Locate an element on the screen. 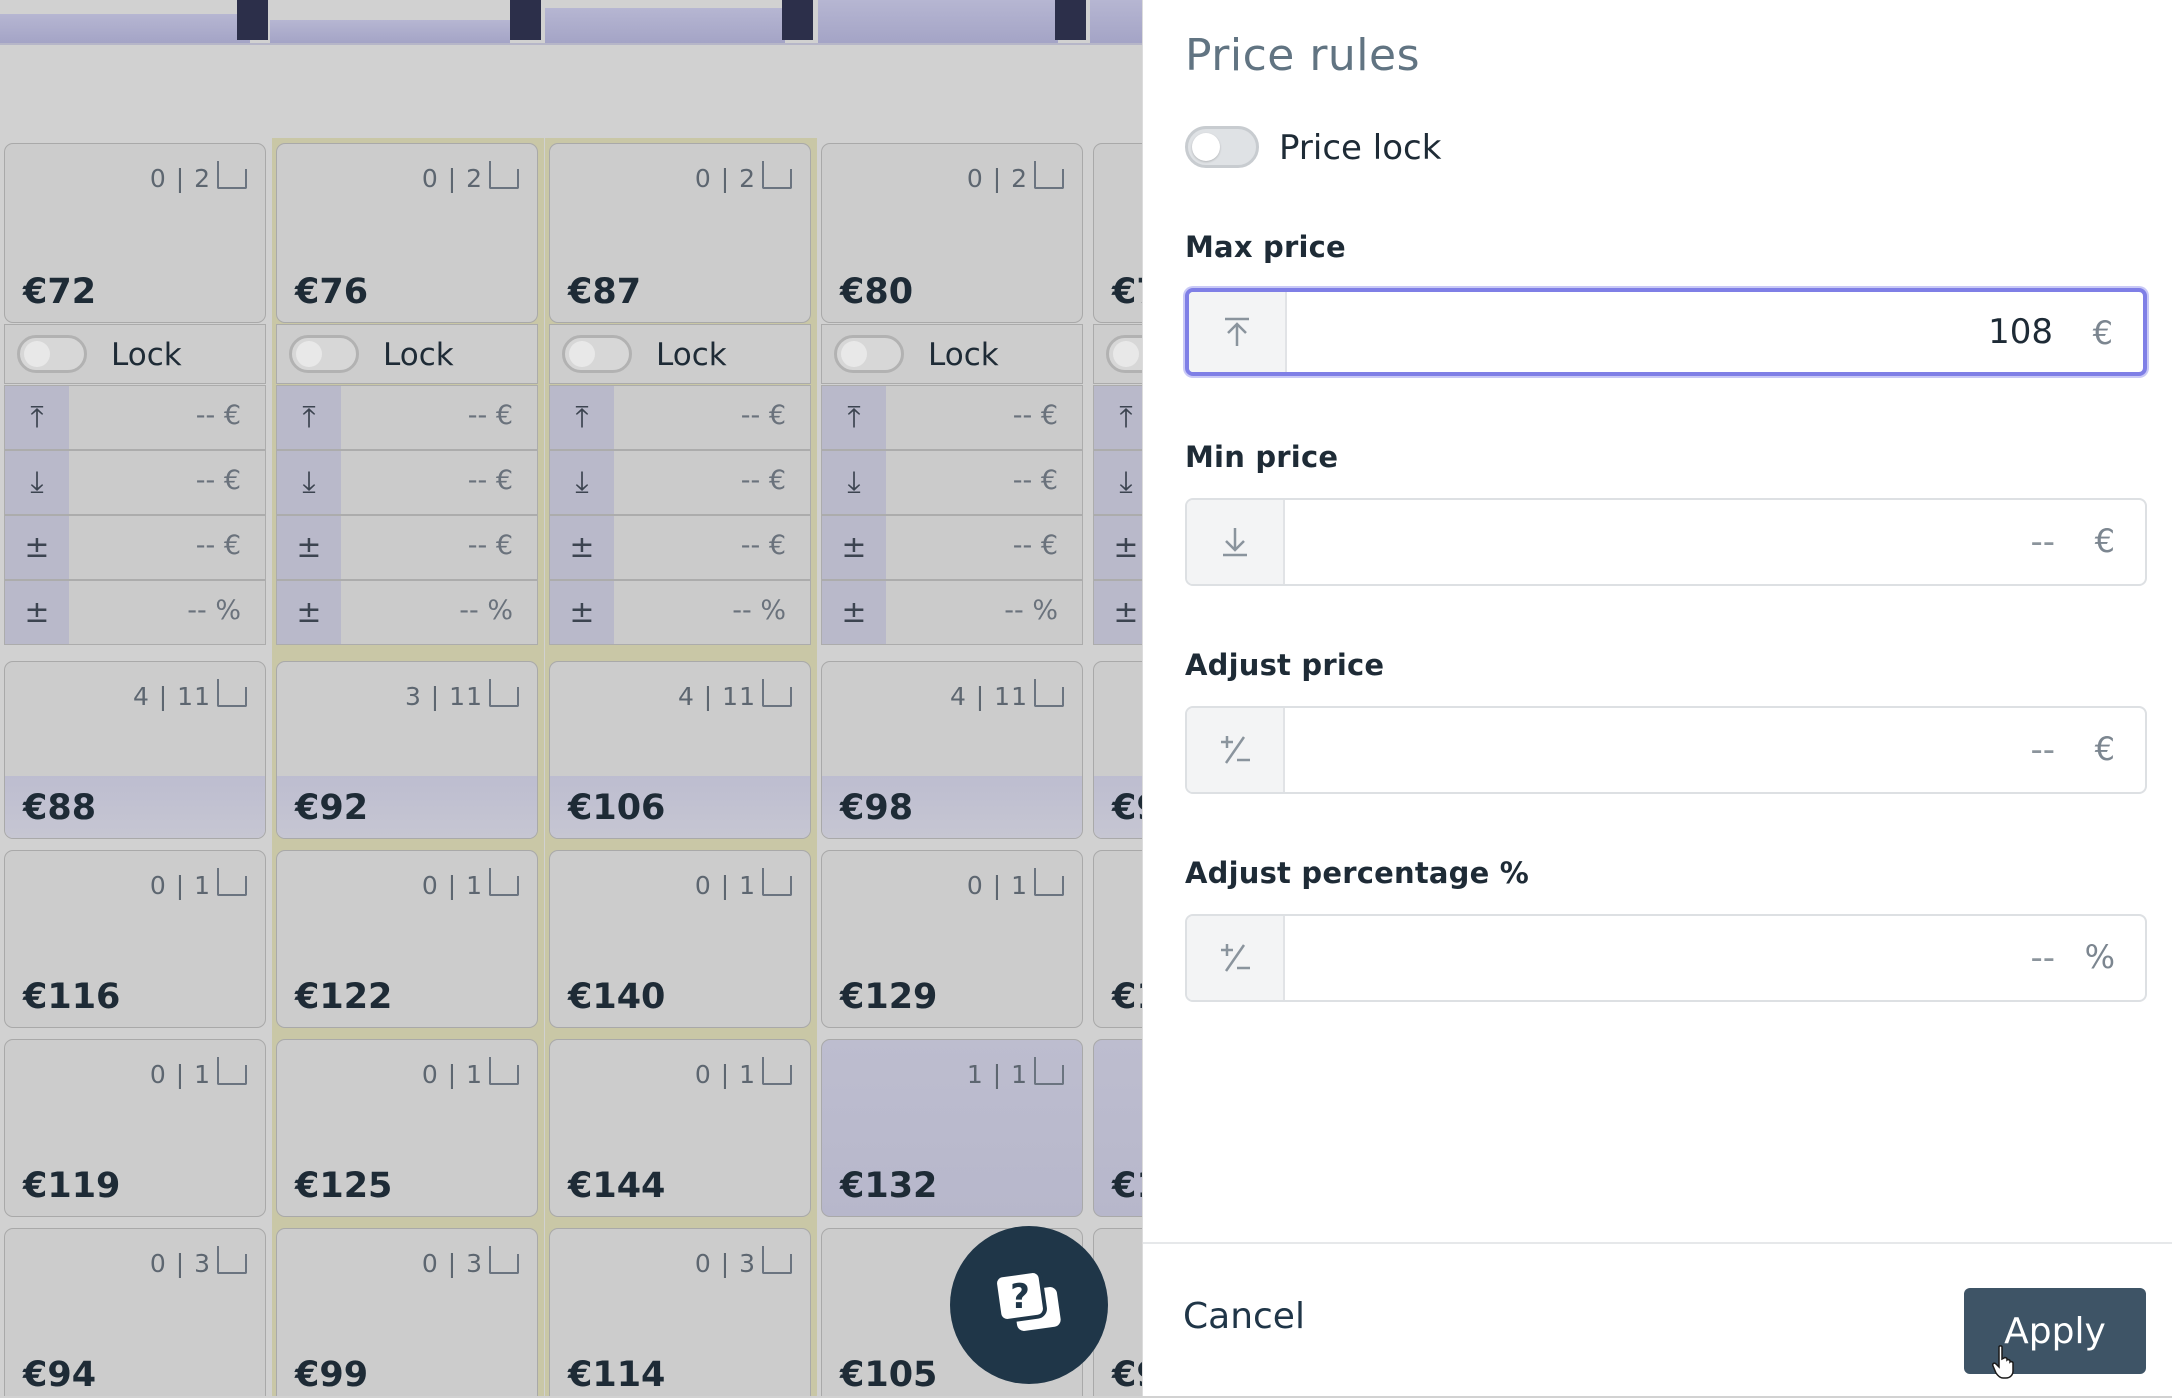  price-cell: 3 | 11 €92 is located at coordinates (407, 750).